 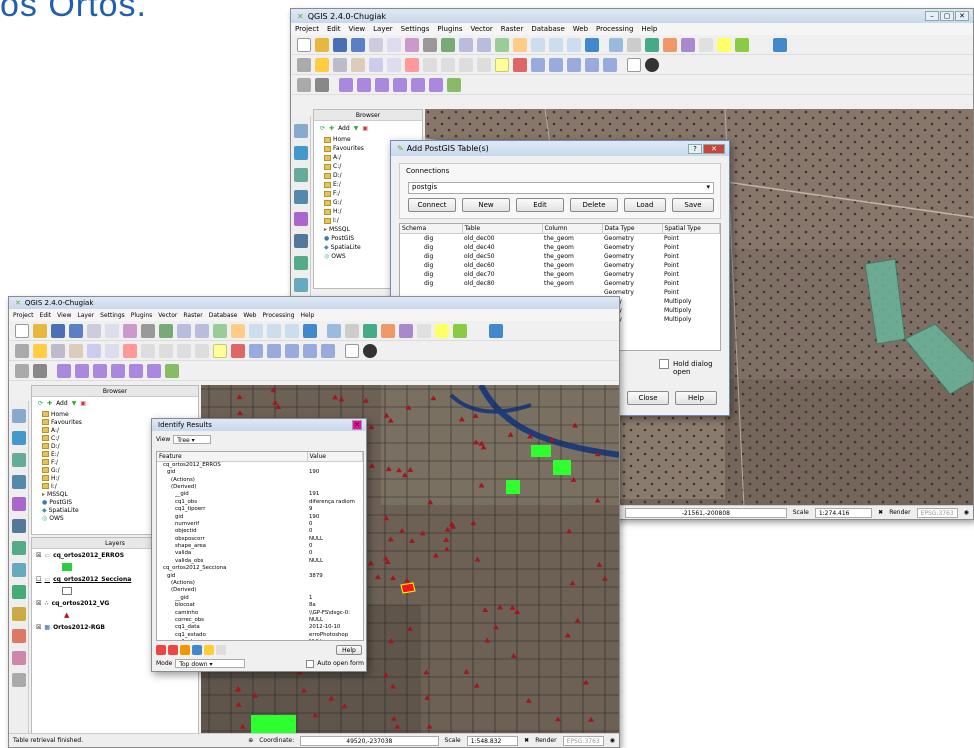 What do you see at coordinates (221, 650) in the screenshot?
I see `print-icon` at bounding box center [221, 650].